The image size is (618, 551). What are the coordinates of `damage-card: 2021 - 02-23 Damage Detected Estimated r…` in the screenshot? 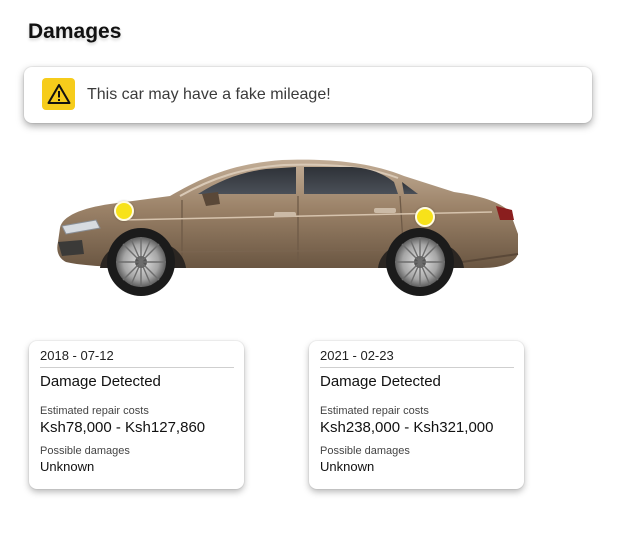 It's located at (416, 415).